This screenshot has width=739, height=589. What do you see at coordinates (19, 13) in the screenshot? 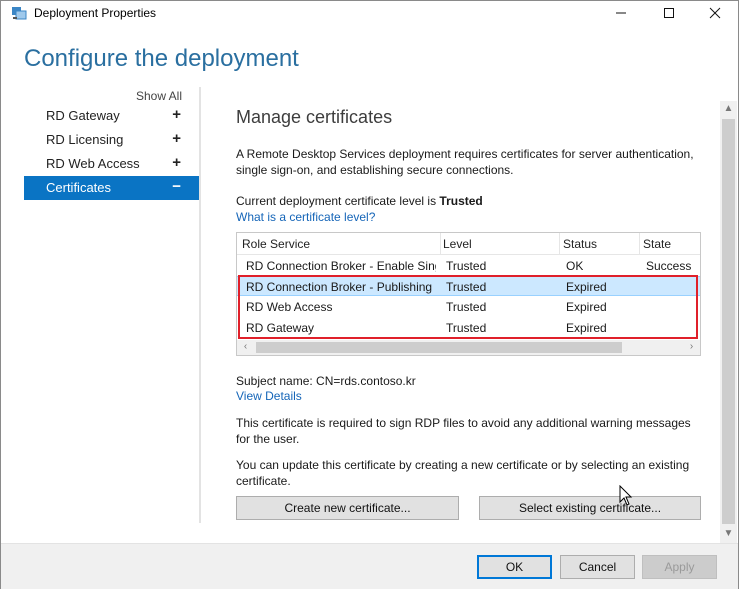
I see `server-manager-icon` at bounding box center [19, 13].